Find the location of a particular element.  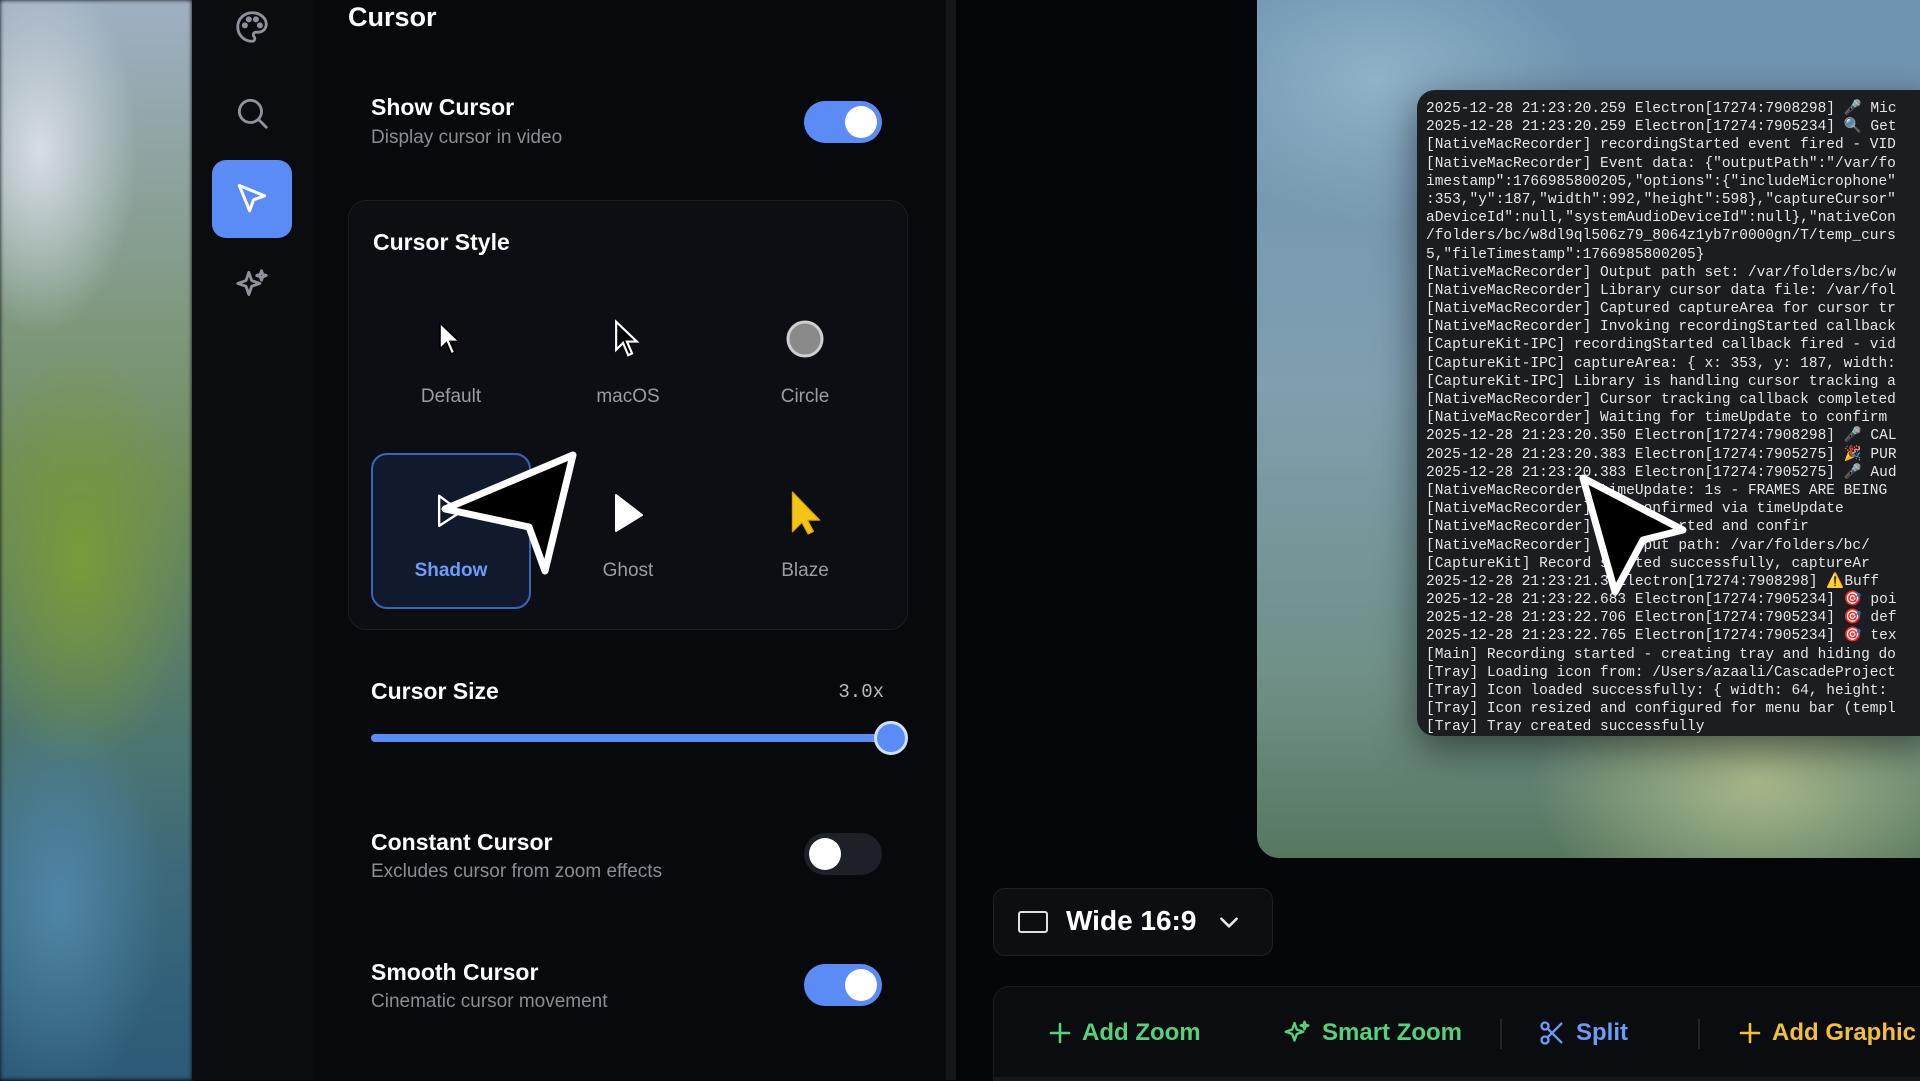

terminal-line: [Tray] Tray created successfully is located at coordinates (1565, 727).